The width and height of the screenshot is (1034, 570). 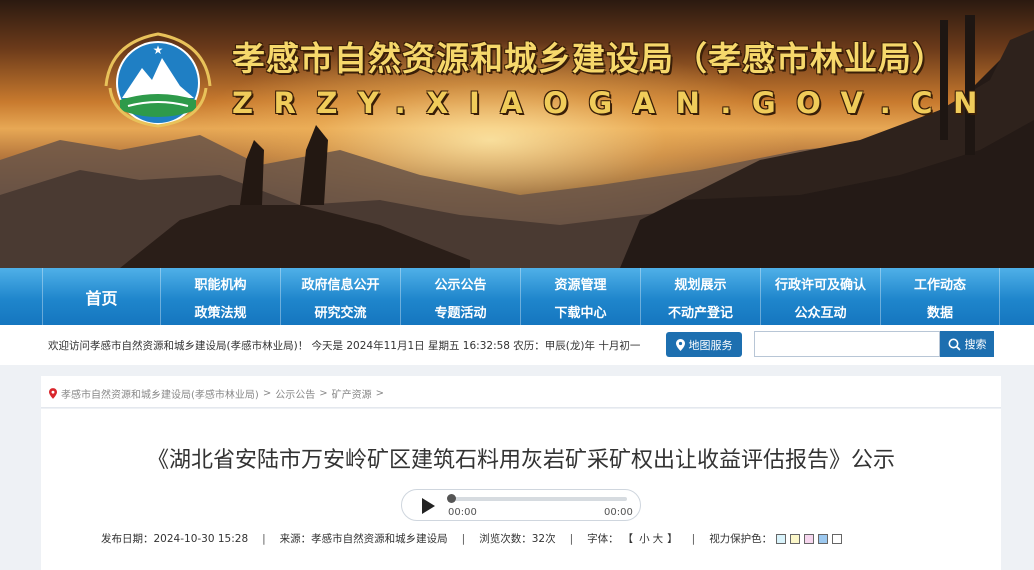 I want to click on nav-item-downloads: 下载中心, so click(x=580, y=311).